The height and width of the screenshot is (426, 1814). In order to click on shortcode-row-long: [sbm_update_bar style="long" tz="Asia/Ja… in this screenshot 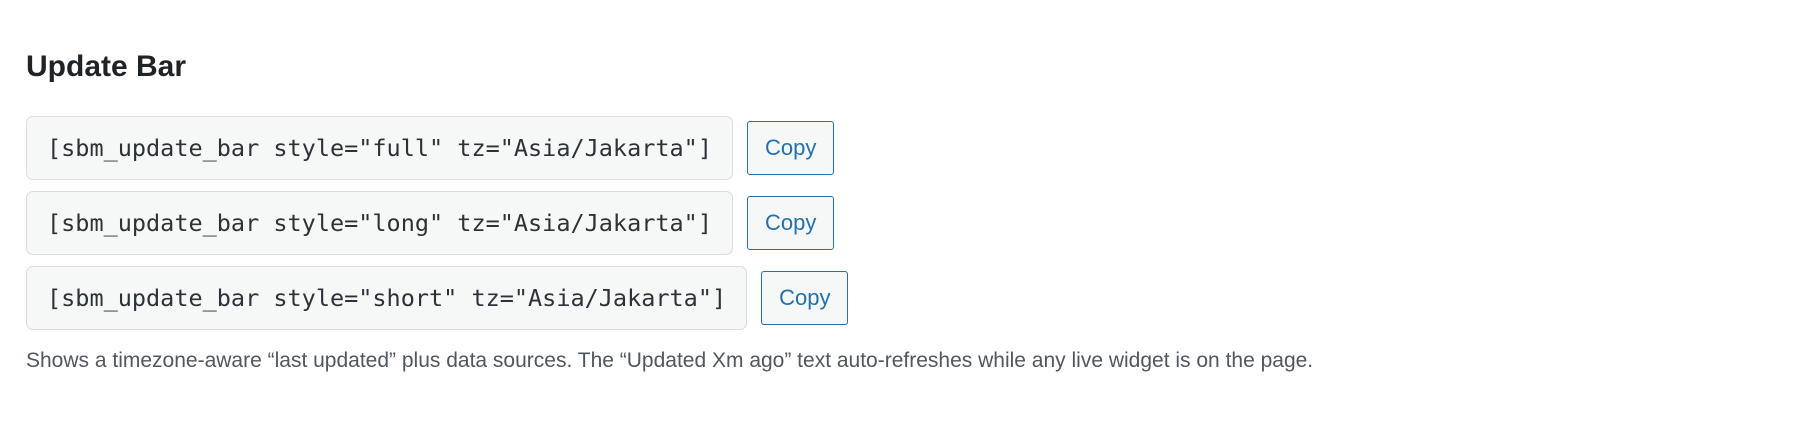, I will do `click(430, 223)`.